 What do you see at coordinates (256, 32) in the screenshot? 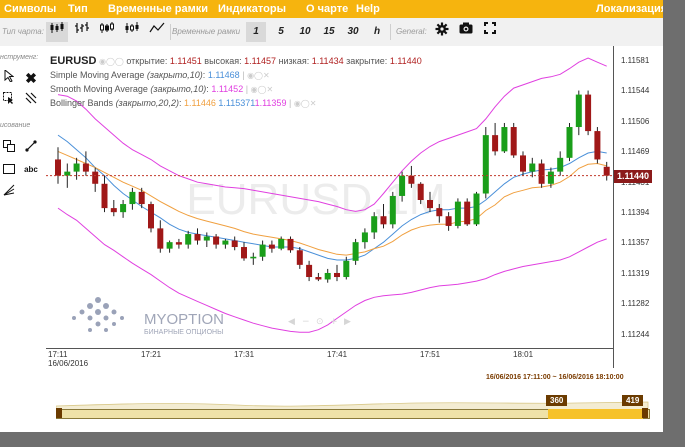
I see `timeframe-1-button: 1` at bounding box center [256, 32].